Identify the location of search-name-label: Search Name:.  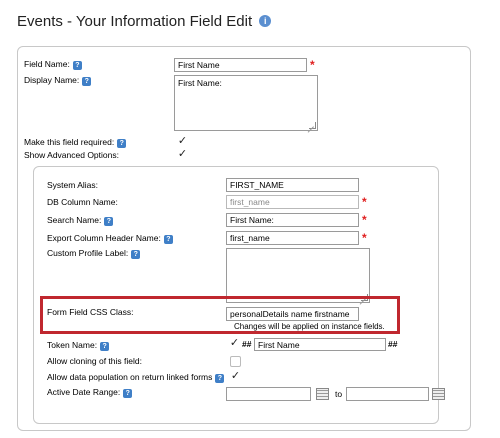
(74, 220).